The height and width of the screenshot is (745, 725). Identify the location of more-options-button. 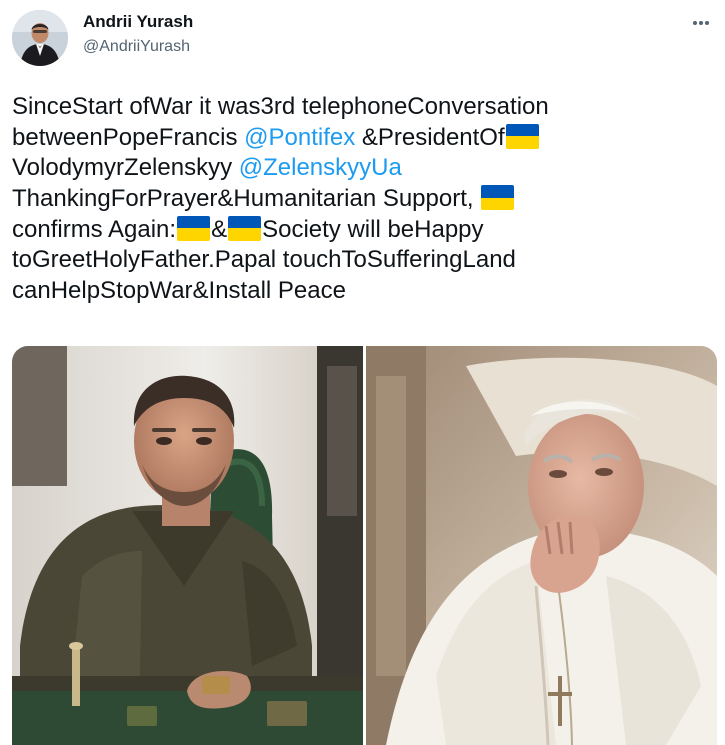
(701, 23).